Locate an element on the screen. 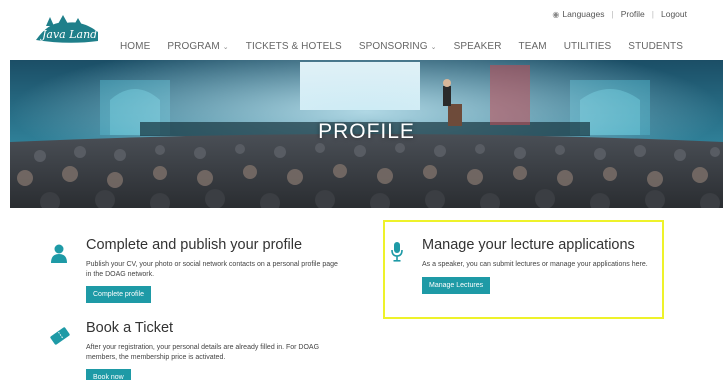 The width and height of the screenshot is (723, 380). nav-item-speaker: SPEAKER is located at coordinates (478, 46).